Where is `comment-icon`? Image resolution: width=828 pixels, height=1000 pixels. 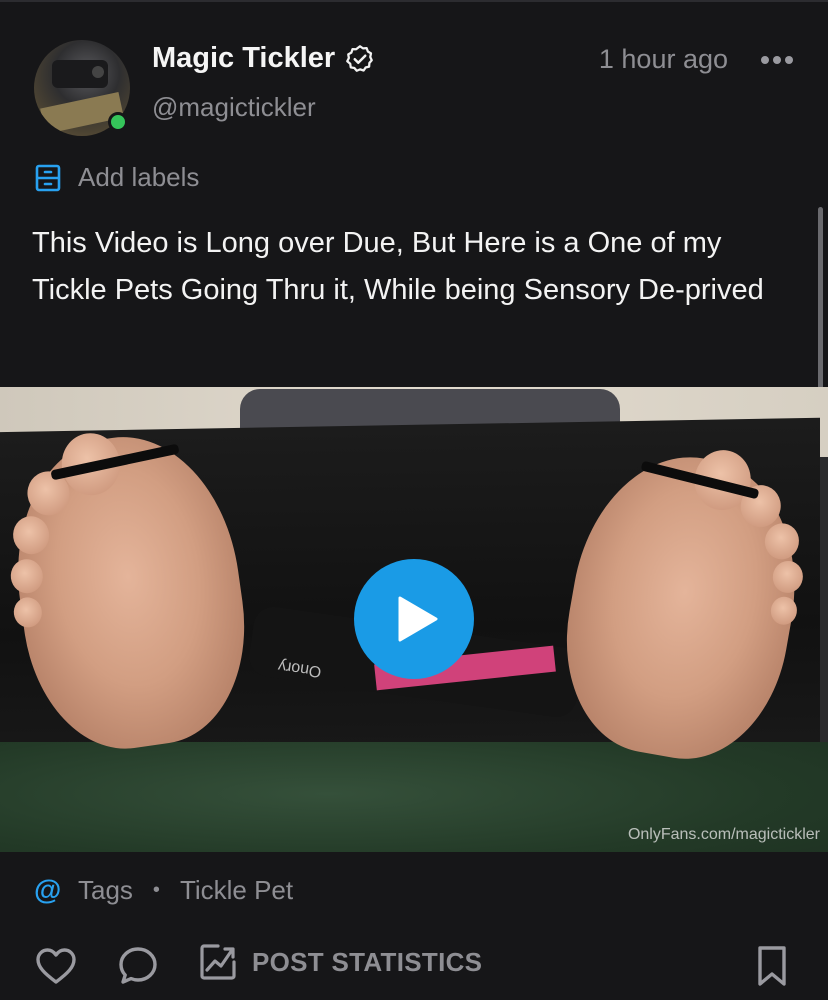
comment-icon is located at coordinates (138, 966).